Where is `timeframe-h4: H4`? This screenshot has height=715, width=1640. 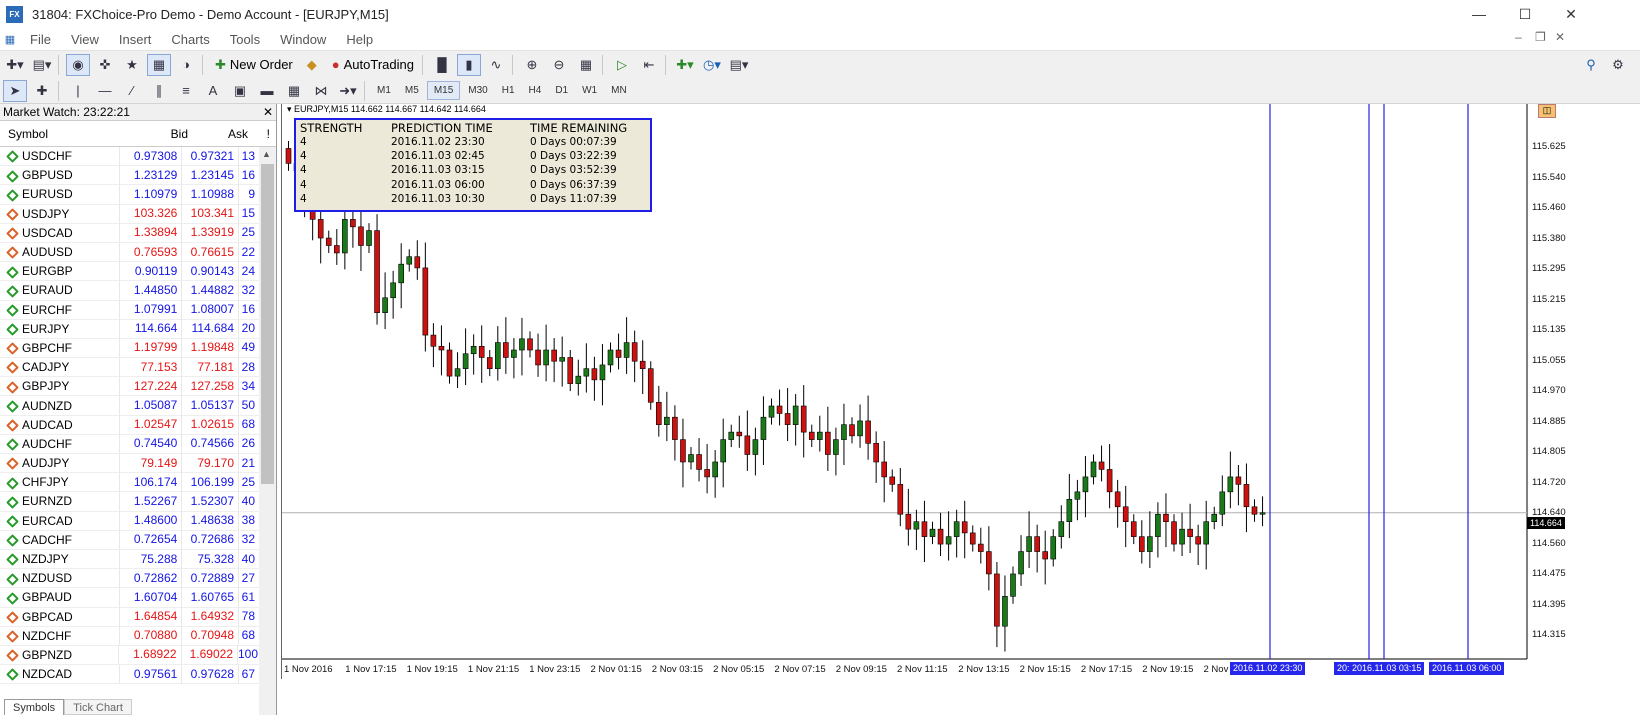 timeframe-h4: H4 is located at coordinates (535, 90).